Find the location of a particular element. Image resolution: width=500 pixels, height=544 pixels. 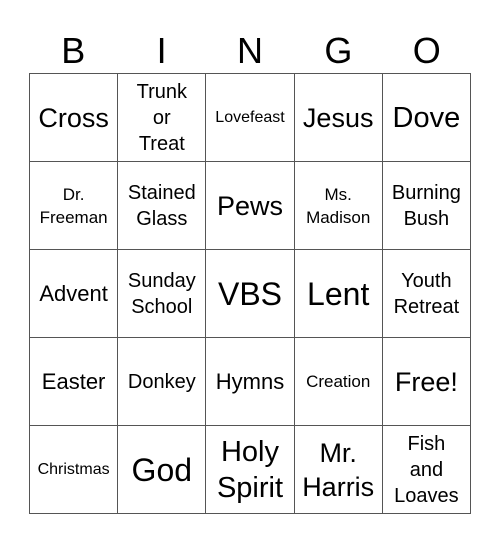

bingo-cell: Jesus is located at coordinates (338, 118).